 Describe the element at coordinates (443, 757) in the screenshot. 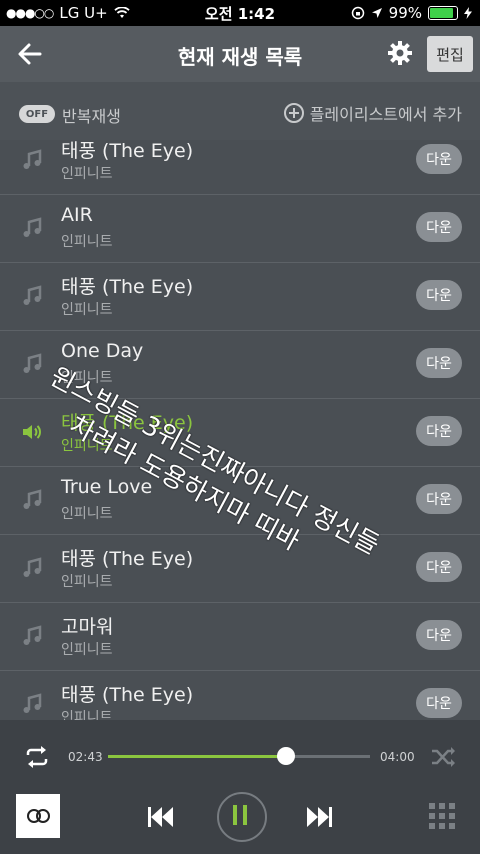

I see `shuffle-icon` at that location.